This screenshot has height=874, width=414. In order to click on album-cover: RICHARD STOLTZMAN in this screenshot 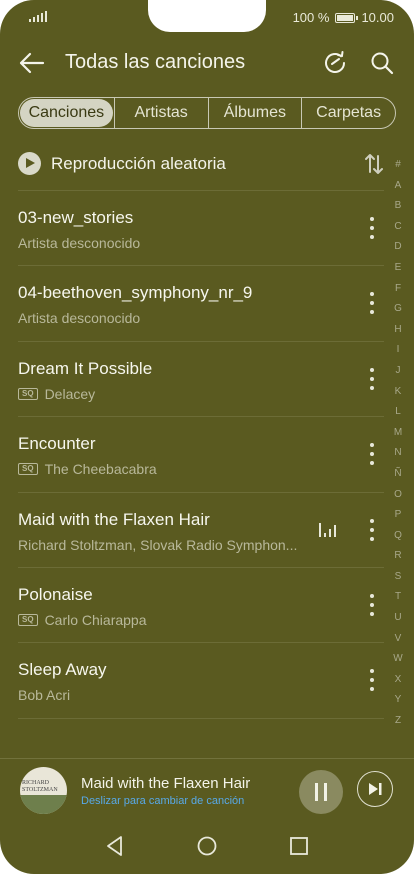, I will do `click(43, 790)`.